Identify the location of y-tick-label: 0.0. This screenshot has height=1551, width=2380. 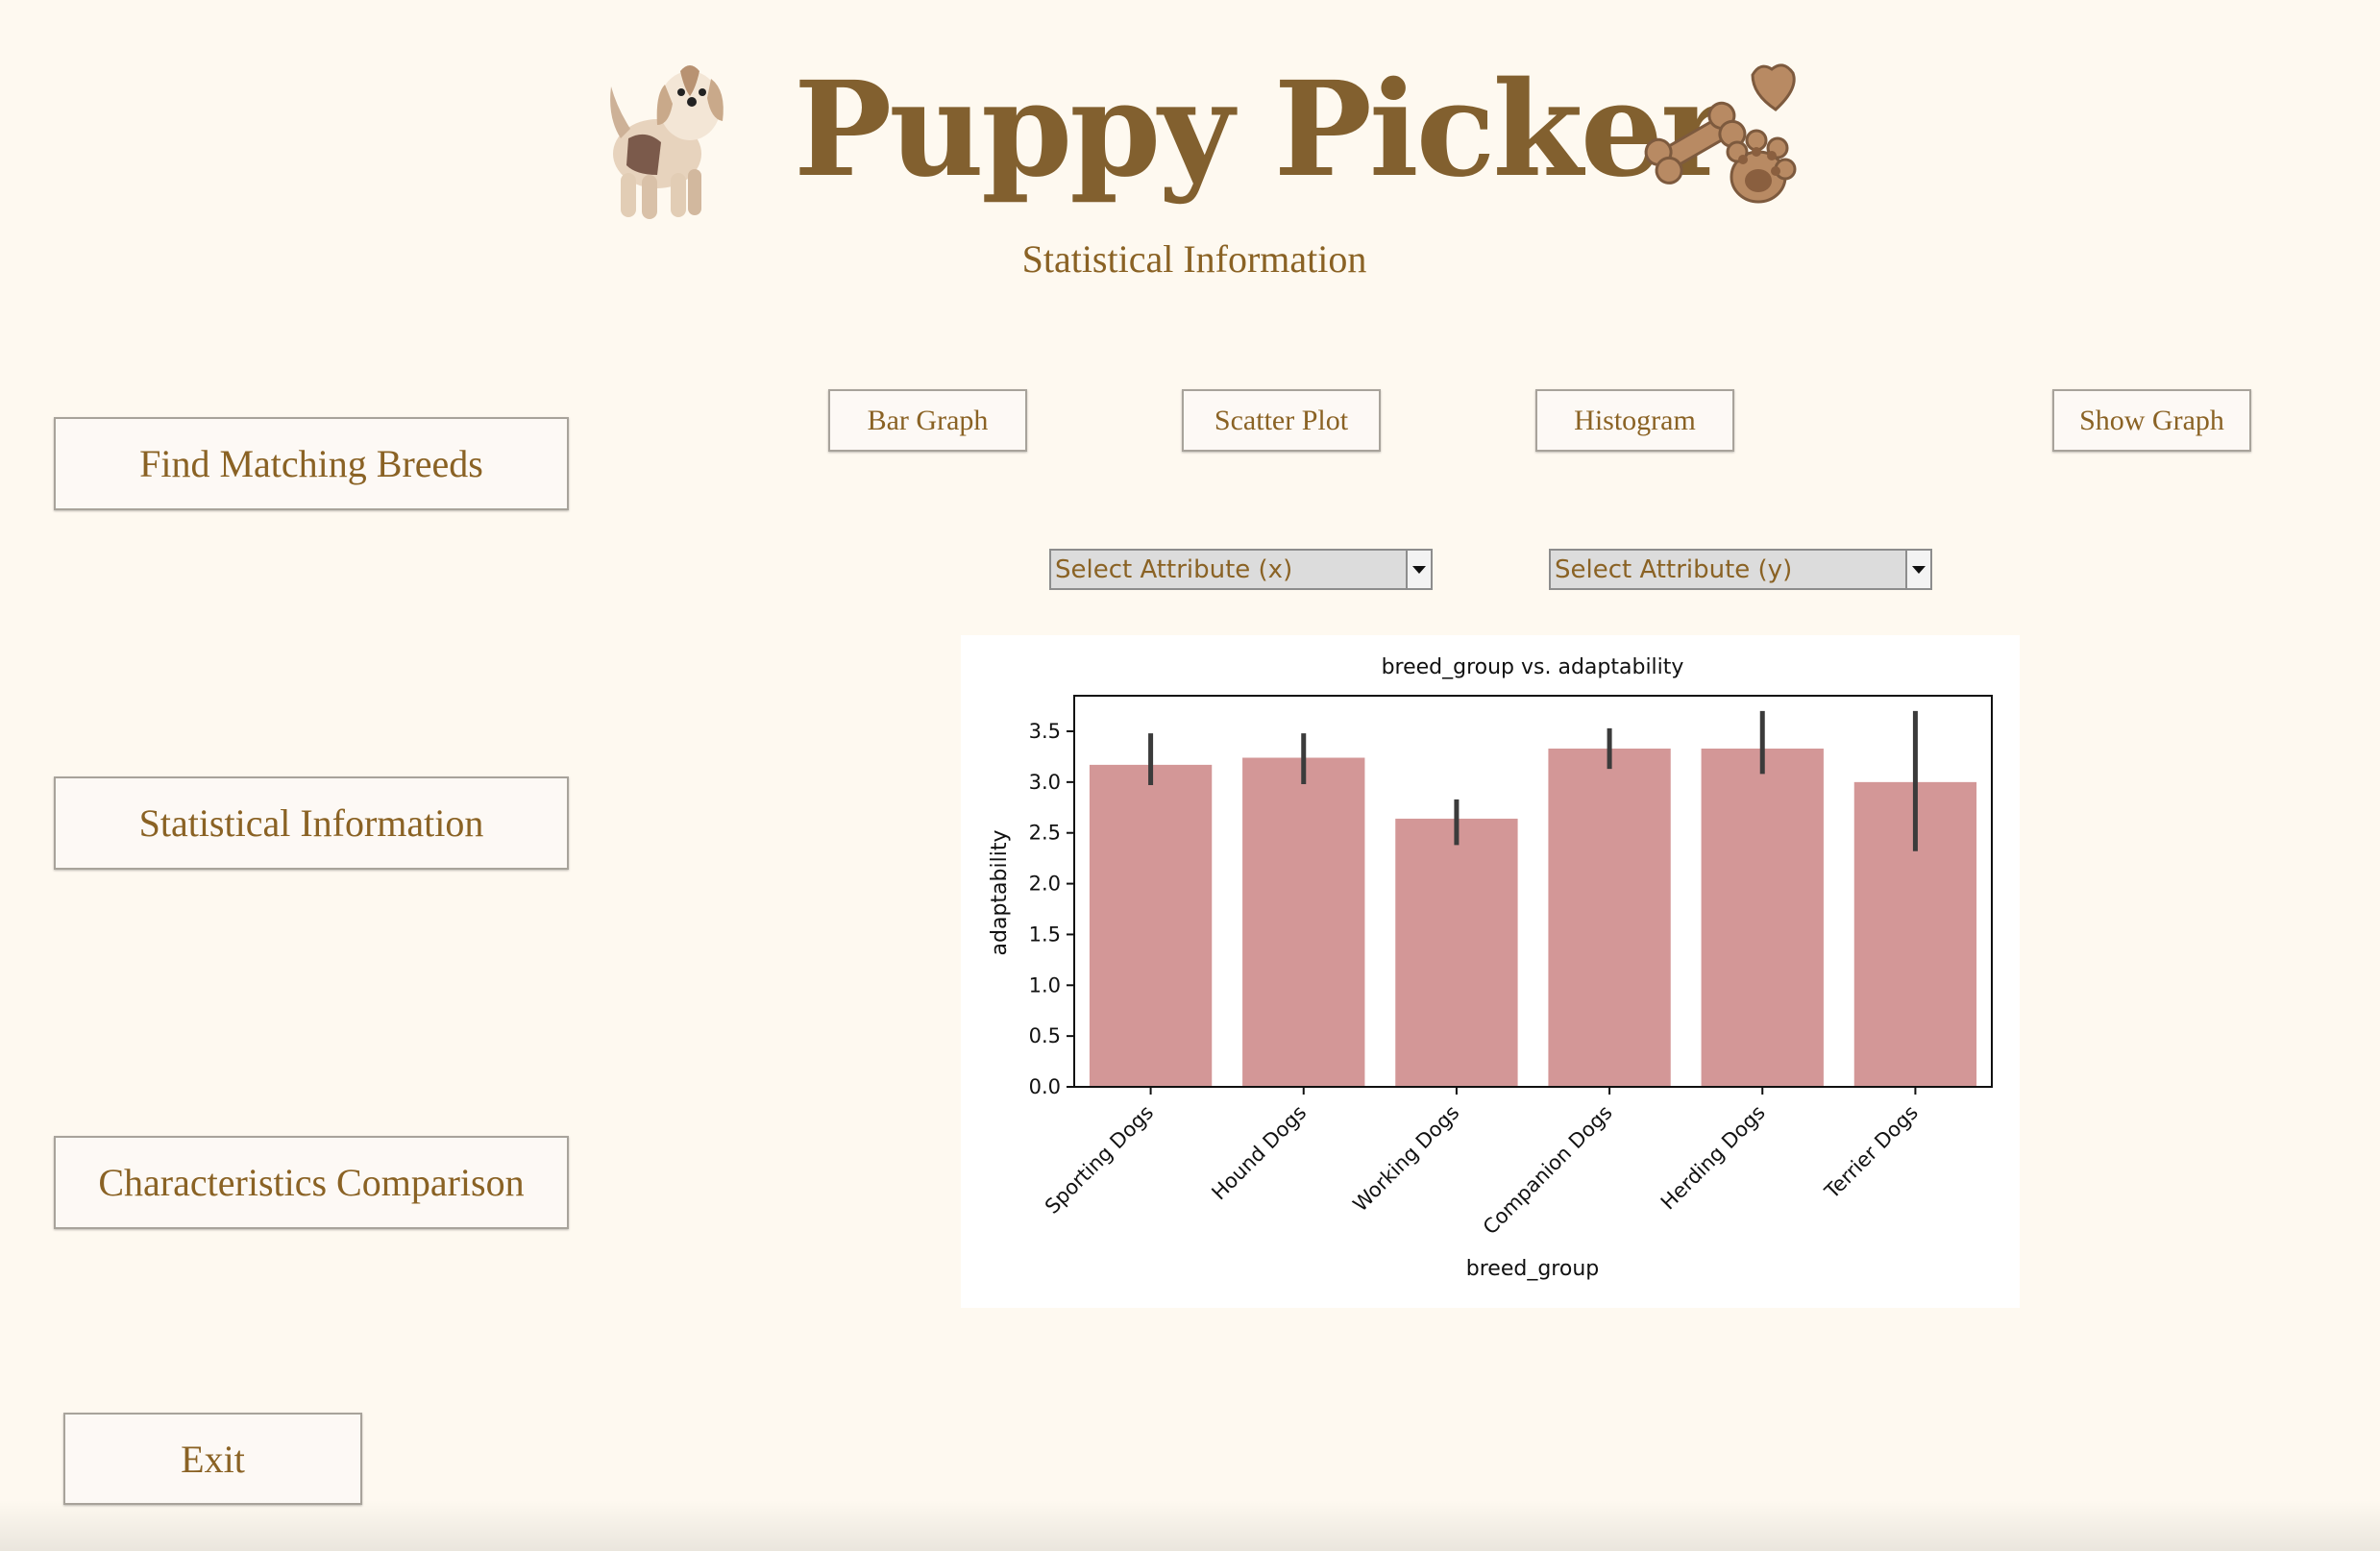
(1045, 1086).